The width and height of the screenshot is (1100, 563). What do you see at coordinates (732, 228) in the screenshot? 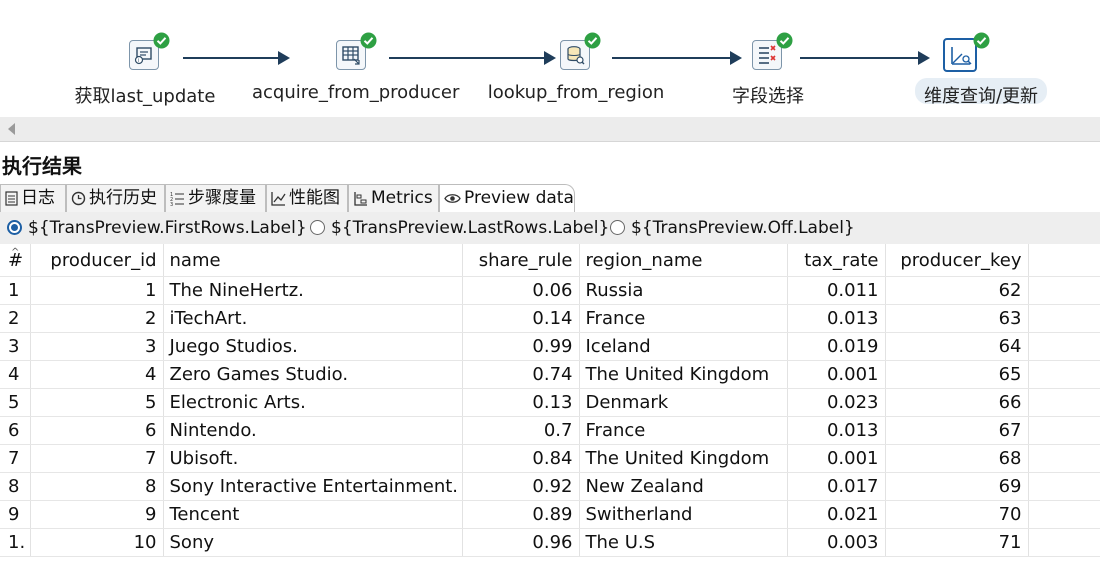
I see `radio-off: ${TransPreview.Off.Label}` at bounding box center [732, 228].